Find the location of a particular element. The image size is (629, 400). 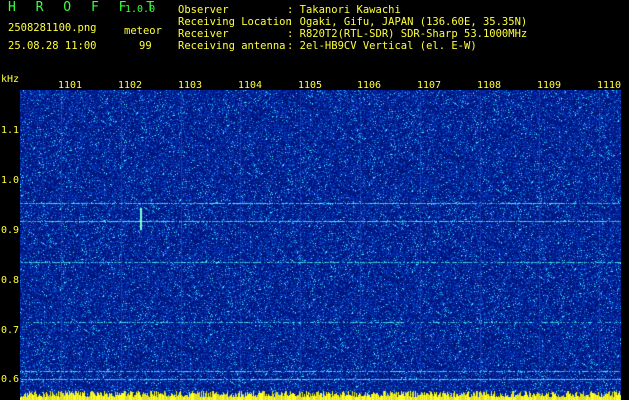

mode-label: meteor is located at coordinates (143, 31).